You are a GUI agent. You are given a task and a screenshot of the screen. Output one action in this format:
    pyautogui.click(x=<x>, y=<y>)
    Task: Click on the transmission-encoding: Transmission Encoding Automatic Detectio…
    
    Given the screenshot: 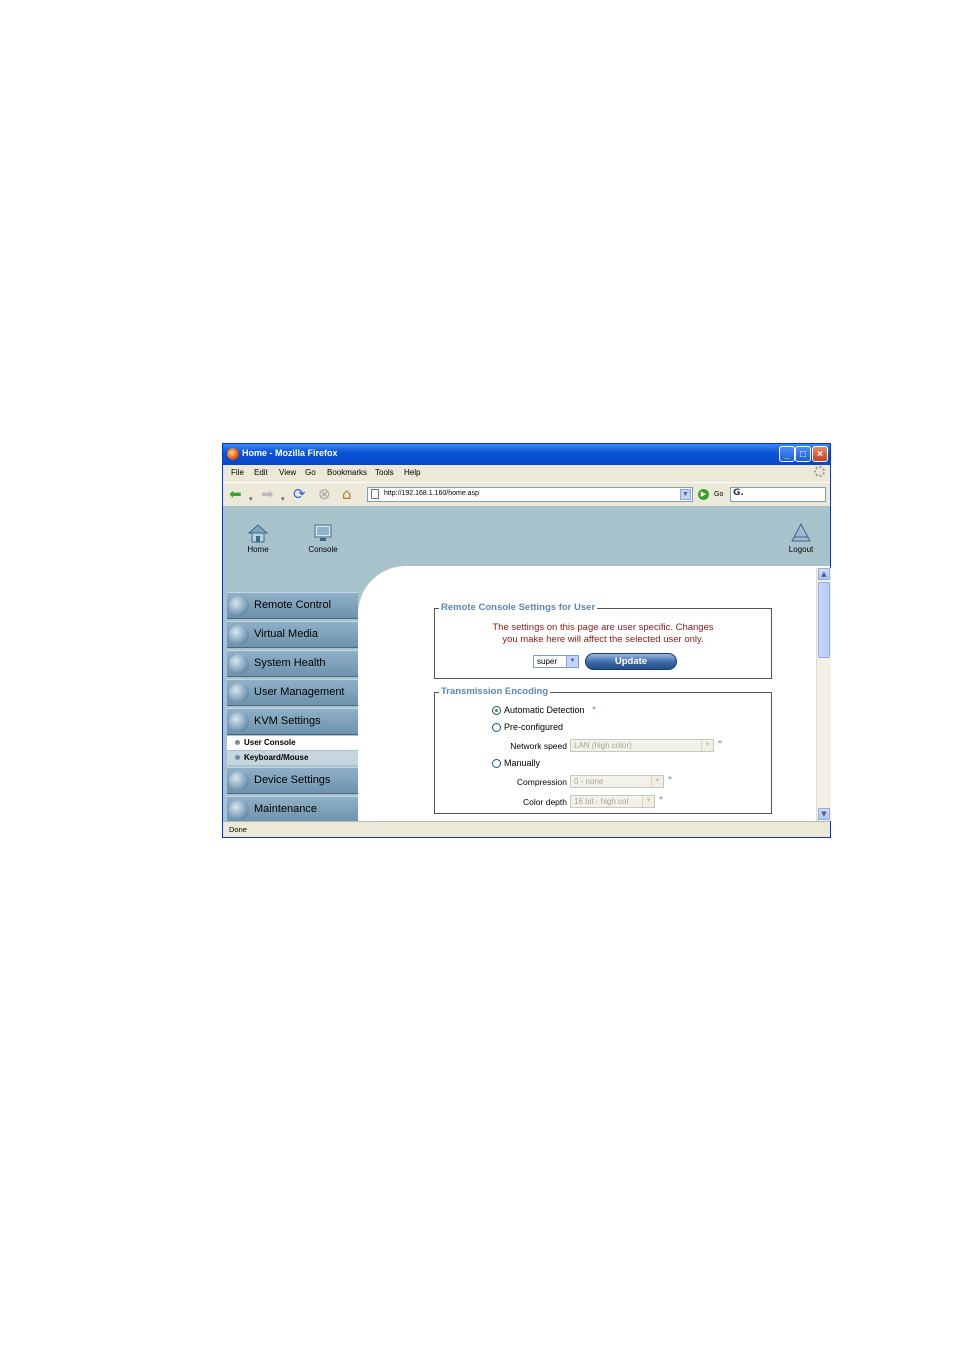 What is the action you would take?
    pyautogui.click(x=603, y=750)
    